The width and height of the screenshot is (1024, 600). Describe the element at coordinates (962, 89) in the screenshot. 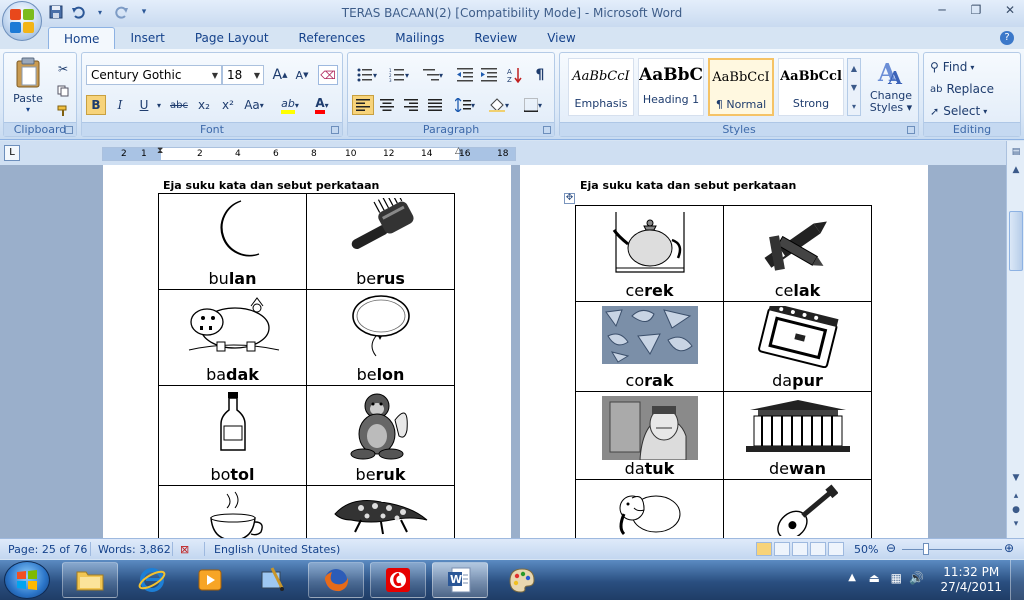

I see `replace-button: ab Replace` at that location.